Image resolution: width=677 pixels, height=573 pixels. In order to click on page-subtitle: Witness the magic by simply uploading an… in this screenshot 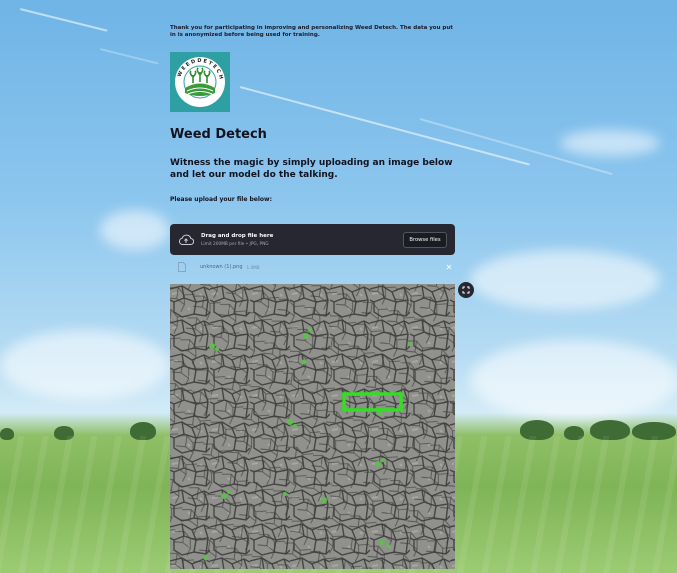, I will do `click(311, 169)`.